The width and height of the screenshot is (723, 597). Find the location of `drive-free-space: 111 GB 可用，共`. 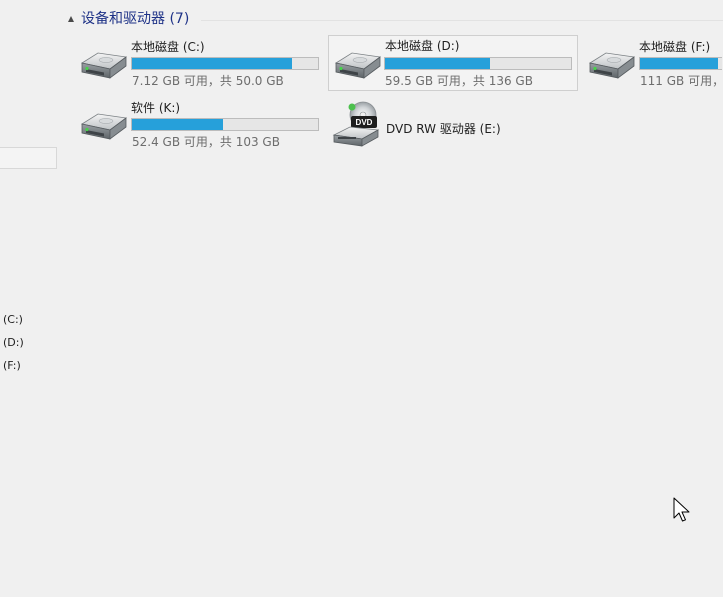

drive-free-space: 111 GB 可用，共 is located at coordinates (681, 81).